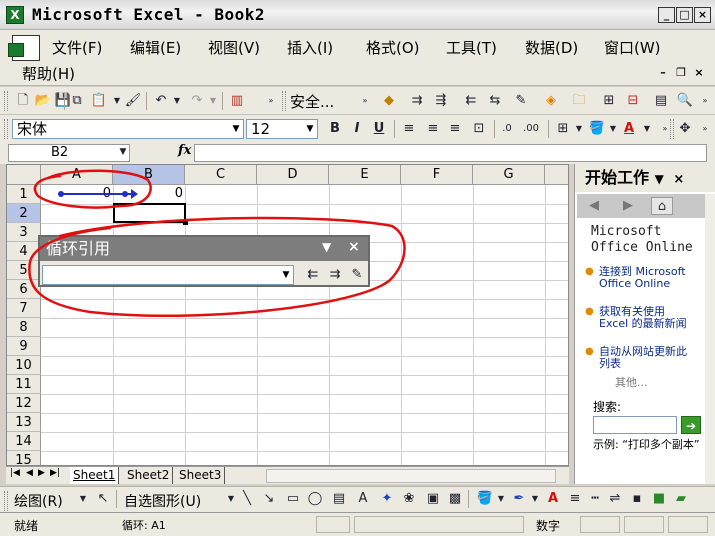 The width and height of the screenshot is (715, 536). I want to click on draw-menu-button: 绘图(R), so click(38, 501).